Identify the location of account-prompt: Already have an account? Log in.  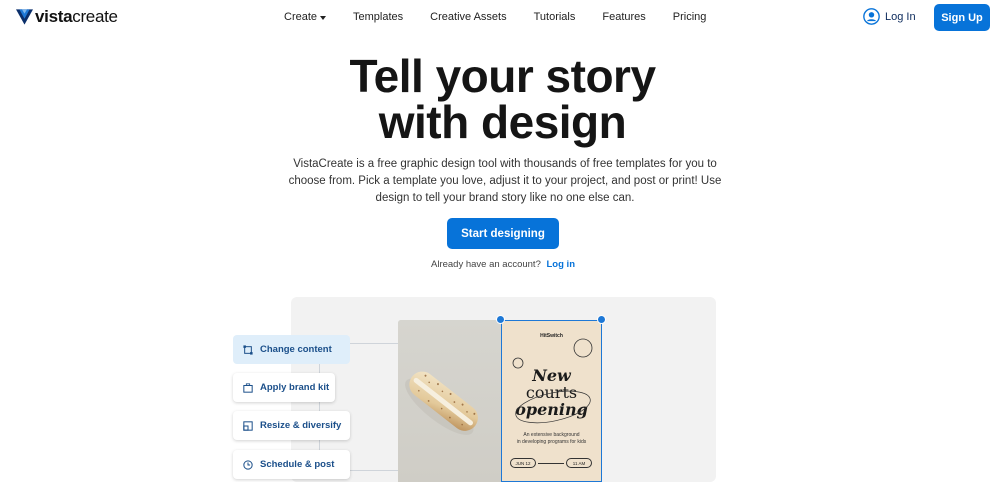
(503, 264).